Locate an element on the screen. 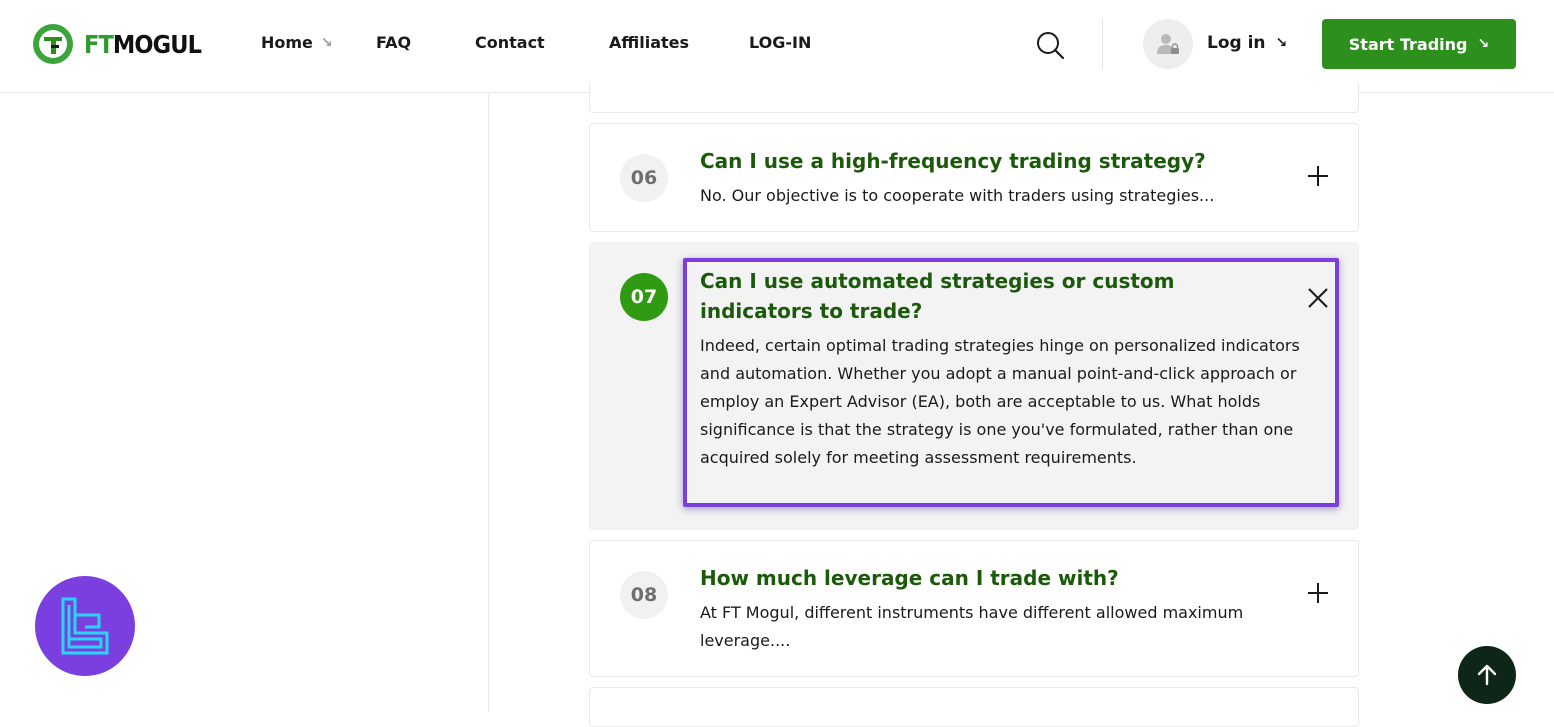 The width and height of the screenshot is (1554, 727). nav-faq: FAQ is located at coordinates (393, 42).